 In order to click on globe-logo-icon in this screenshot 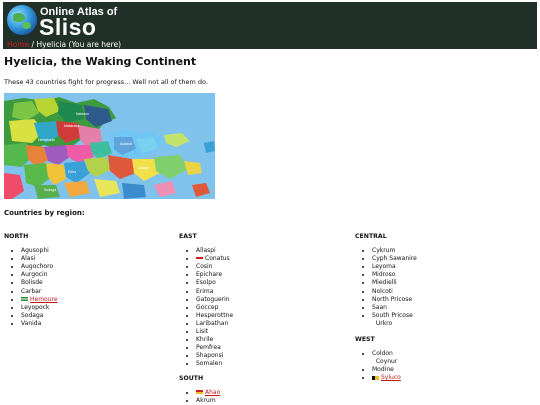, I will do `click(22, 20)`.